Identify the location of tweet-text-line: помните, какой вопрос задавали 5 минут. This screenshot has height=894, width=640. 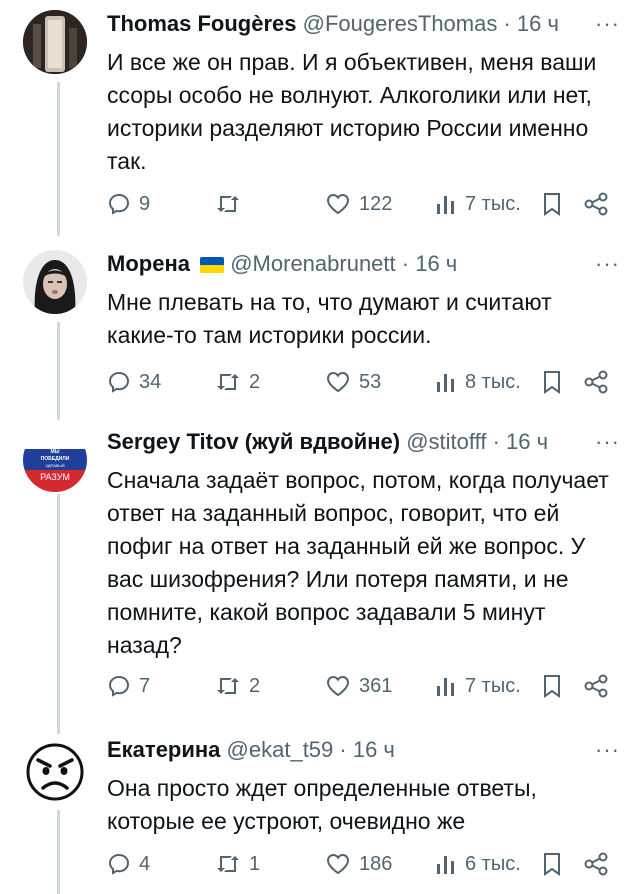
(326, 612).